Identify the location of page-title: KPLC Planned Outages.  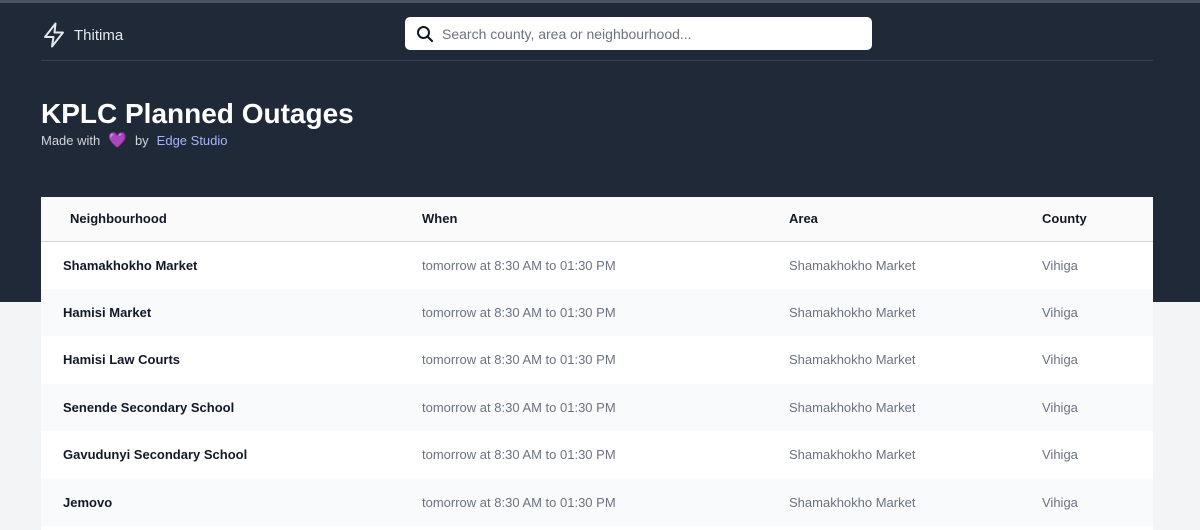
(197, 113).